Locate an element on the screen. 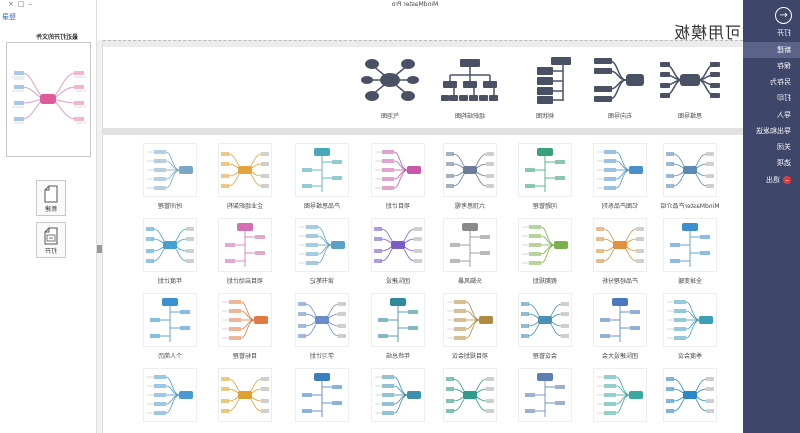 This screenshot has height=433, width=800. basic-template-org-chart: 组织结构图 is located at coordinates (470, 87).